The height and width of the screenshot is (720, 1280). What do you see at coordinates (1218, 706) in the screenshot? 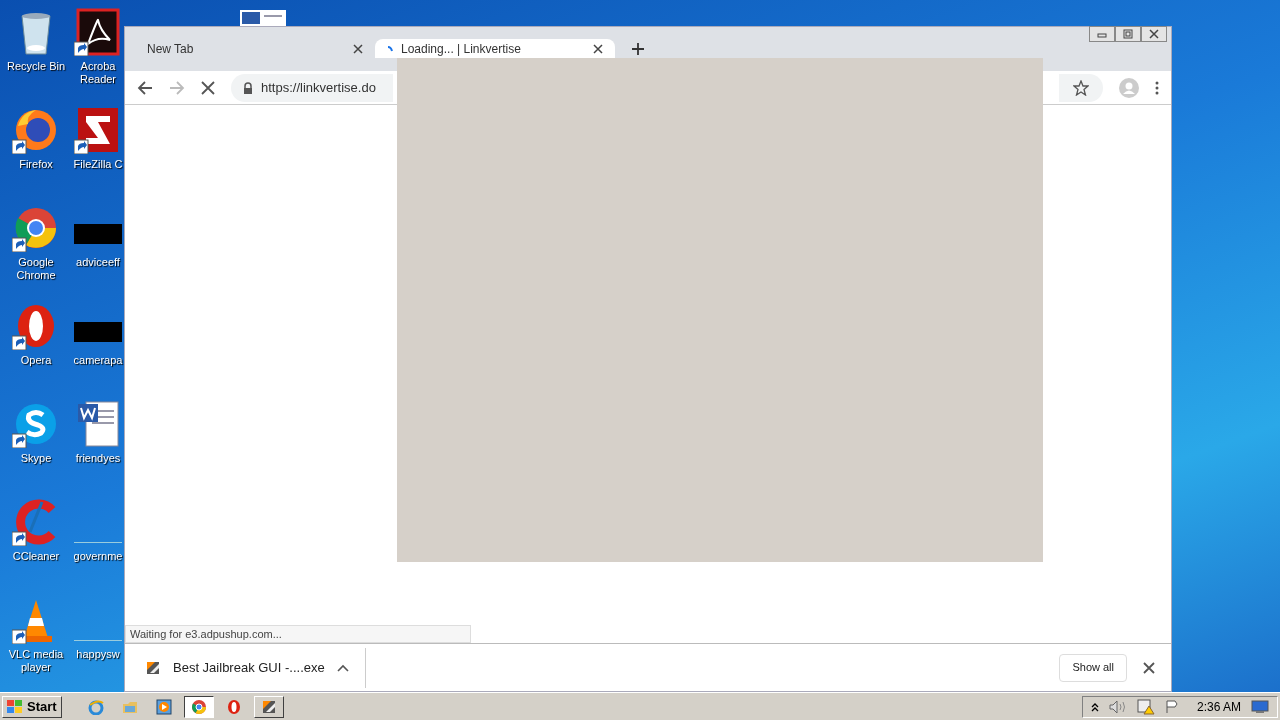
I see `clock: 2:36 AM` at bounding box center [1218, 706].